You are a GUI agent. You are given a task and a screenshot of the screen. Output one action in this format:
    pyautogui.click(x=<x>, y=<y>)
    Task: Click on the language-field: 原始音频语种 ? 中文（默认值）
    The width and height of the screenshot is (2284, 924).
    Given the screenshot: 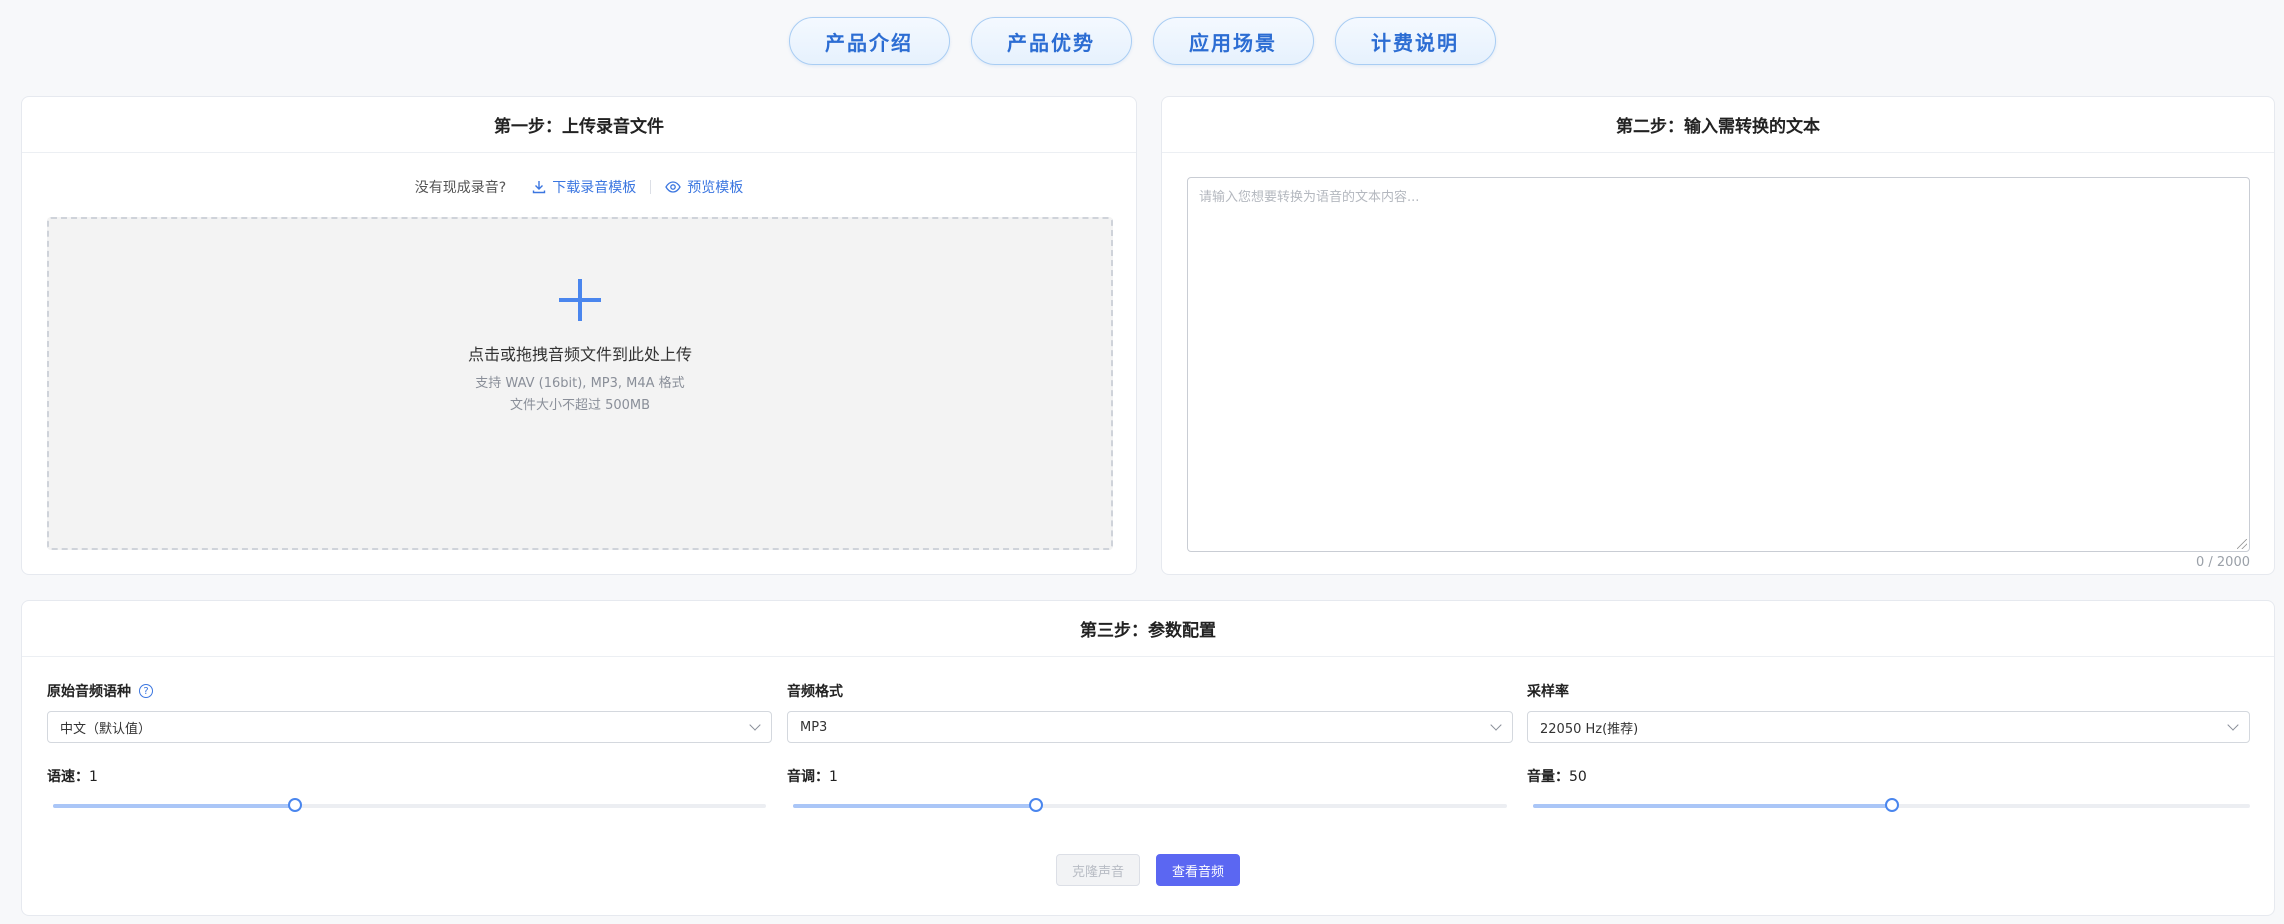 What is the action you would take?
    pyautogui.click(x=409, y=712)
    